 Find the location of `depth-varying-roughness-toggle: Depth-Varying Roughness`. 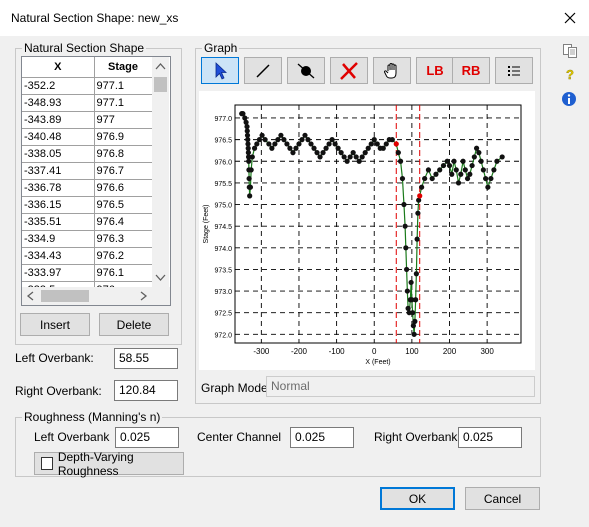

depth-varying-roughness-toggle: Depth-Varying Roughness is located at coordinates (109, 463).